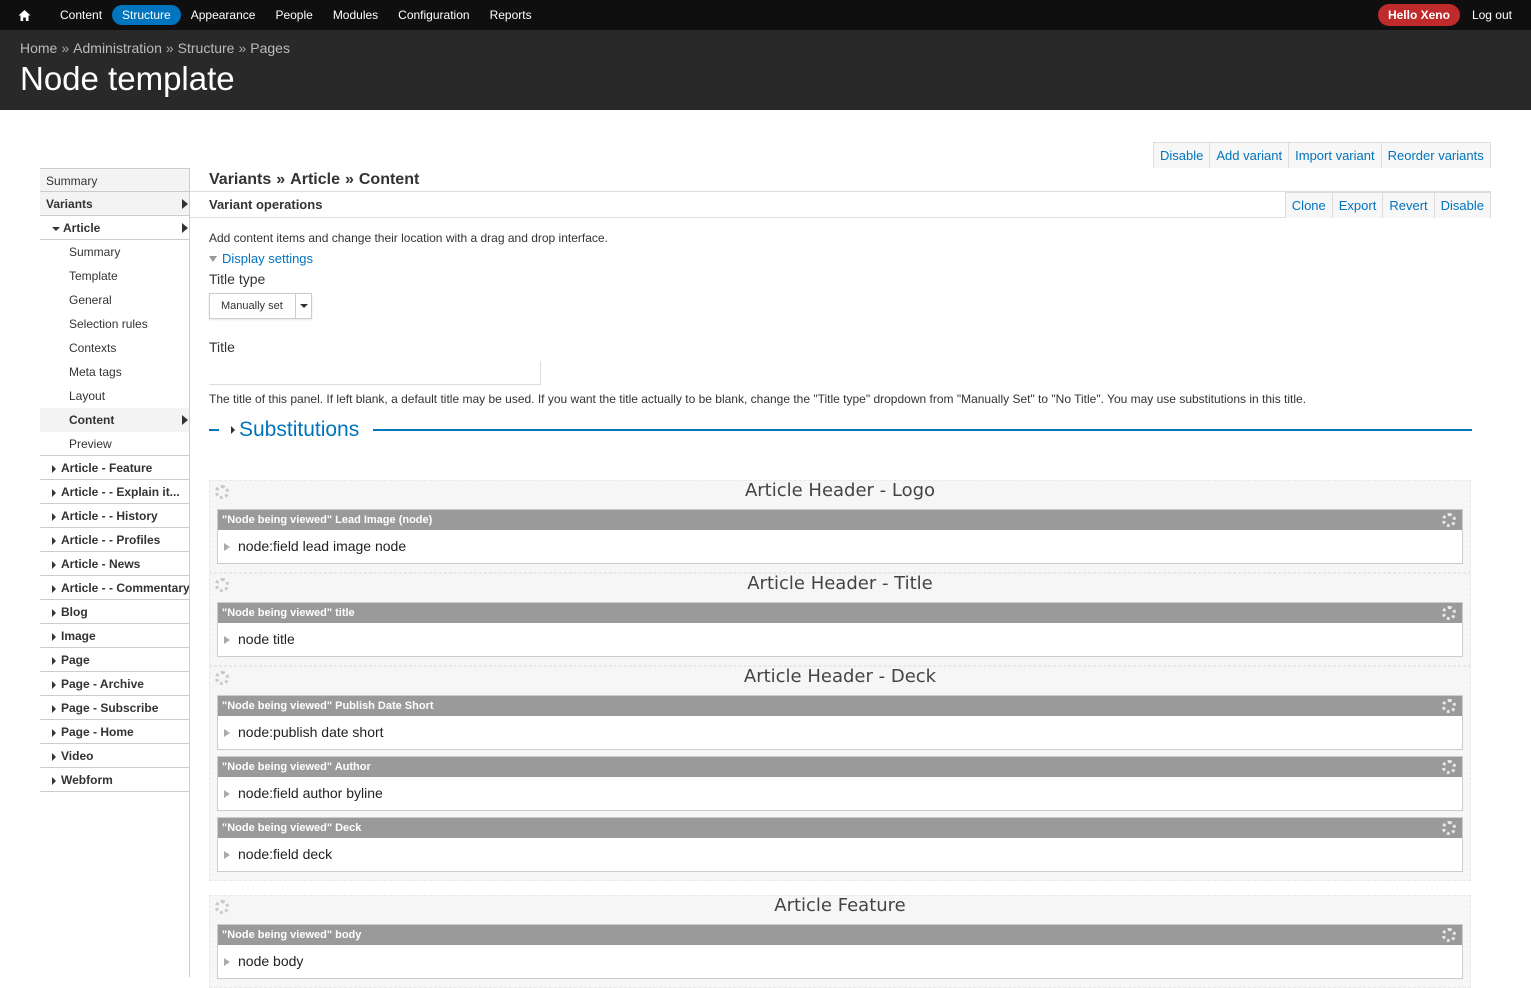 The height and width of the screenshot is (988, 1531). Describe the element at coordinates (1182, 155) in the screenshot. I see `disable-variant-link: Disable` at that location.